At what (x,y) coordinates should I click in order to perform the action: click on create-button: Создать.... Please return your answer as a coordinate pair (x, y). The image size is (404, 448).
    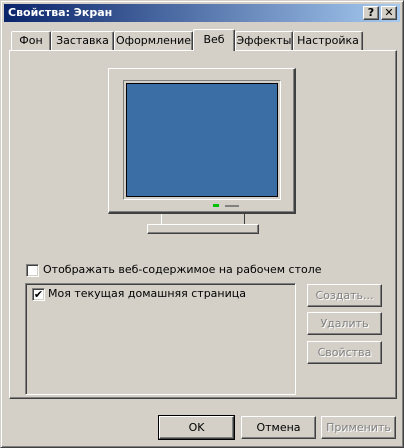
    Looking at the image, I should click on (344, 295).